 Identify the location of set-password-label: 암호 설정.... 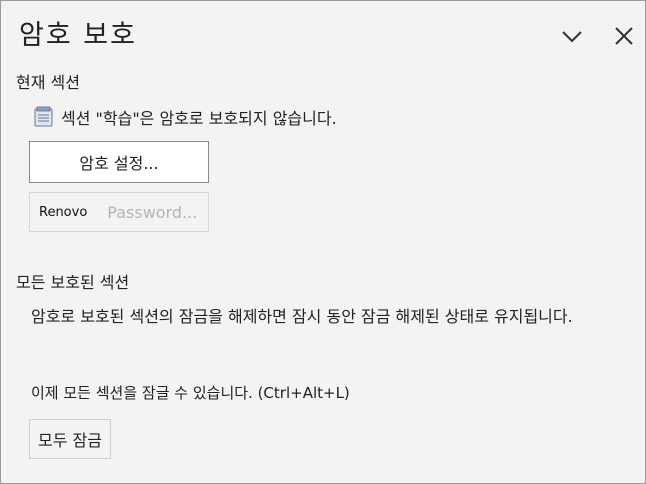
(119, 163).